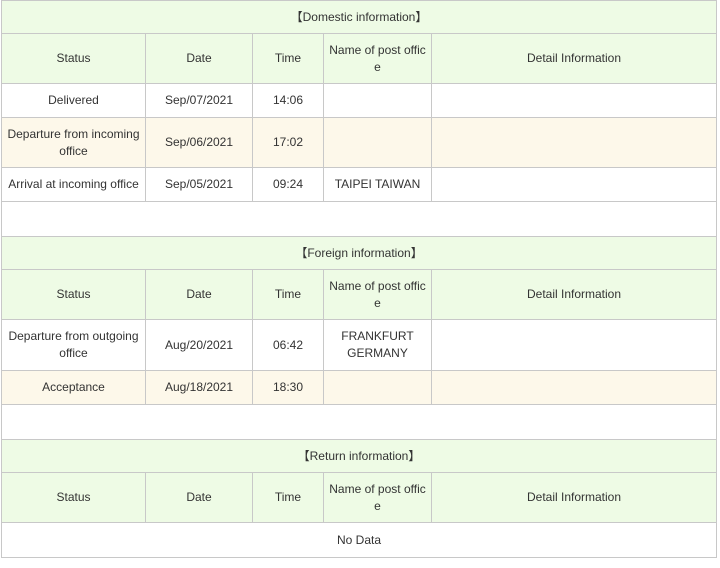 This screenshot has height=568, width=720. What do you see at coordinates (288, 184) in the screenshot?
I see `time-cell: 09:24` at bounding box center [288, 184].